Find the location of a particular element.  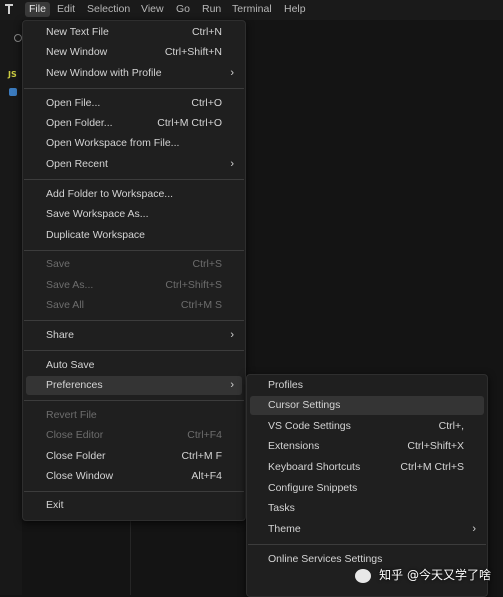

menu-item-new-window-with-profile: New Window with Profile › is located at coordinates (134, 73).